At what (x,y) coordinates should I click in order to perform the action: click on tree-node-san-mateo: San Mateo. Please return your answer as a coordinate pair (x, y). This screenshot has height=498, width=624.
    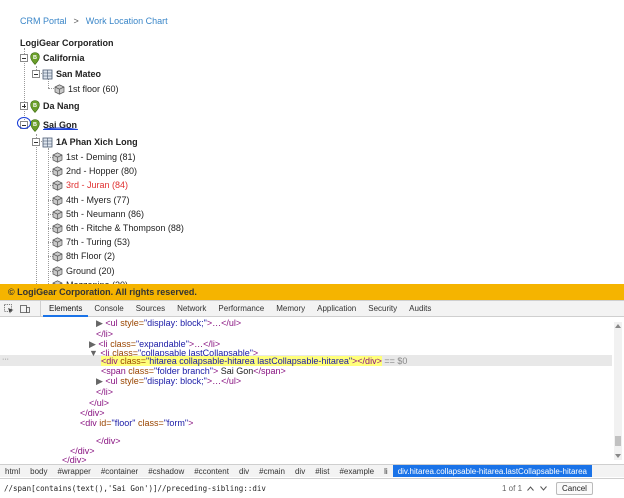
    Looking at the image, I should click on (66, 74).